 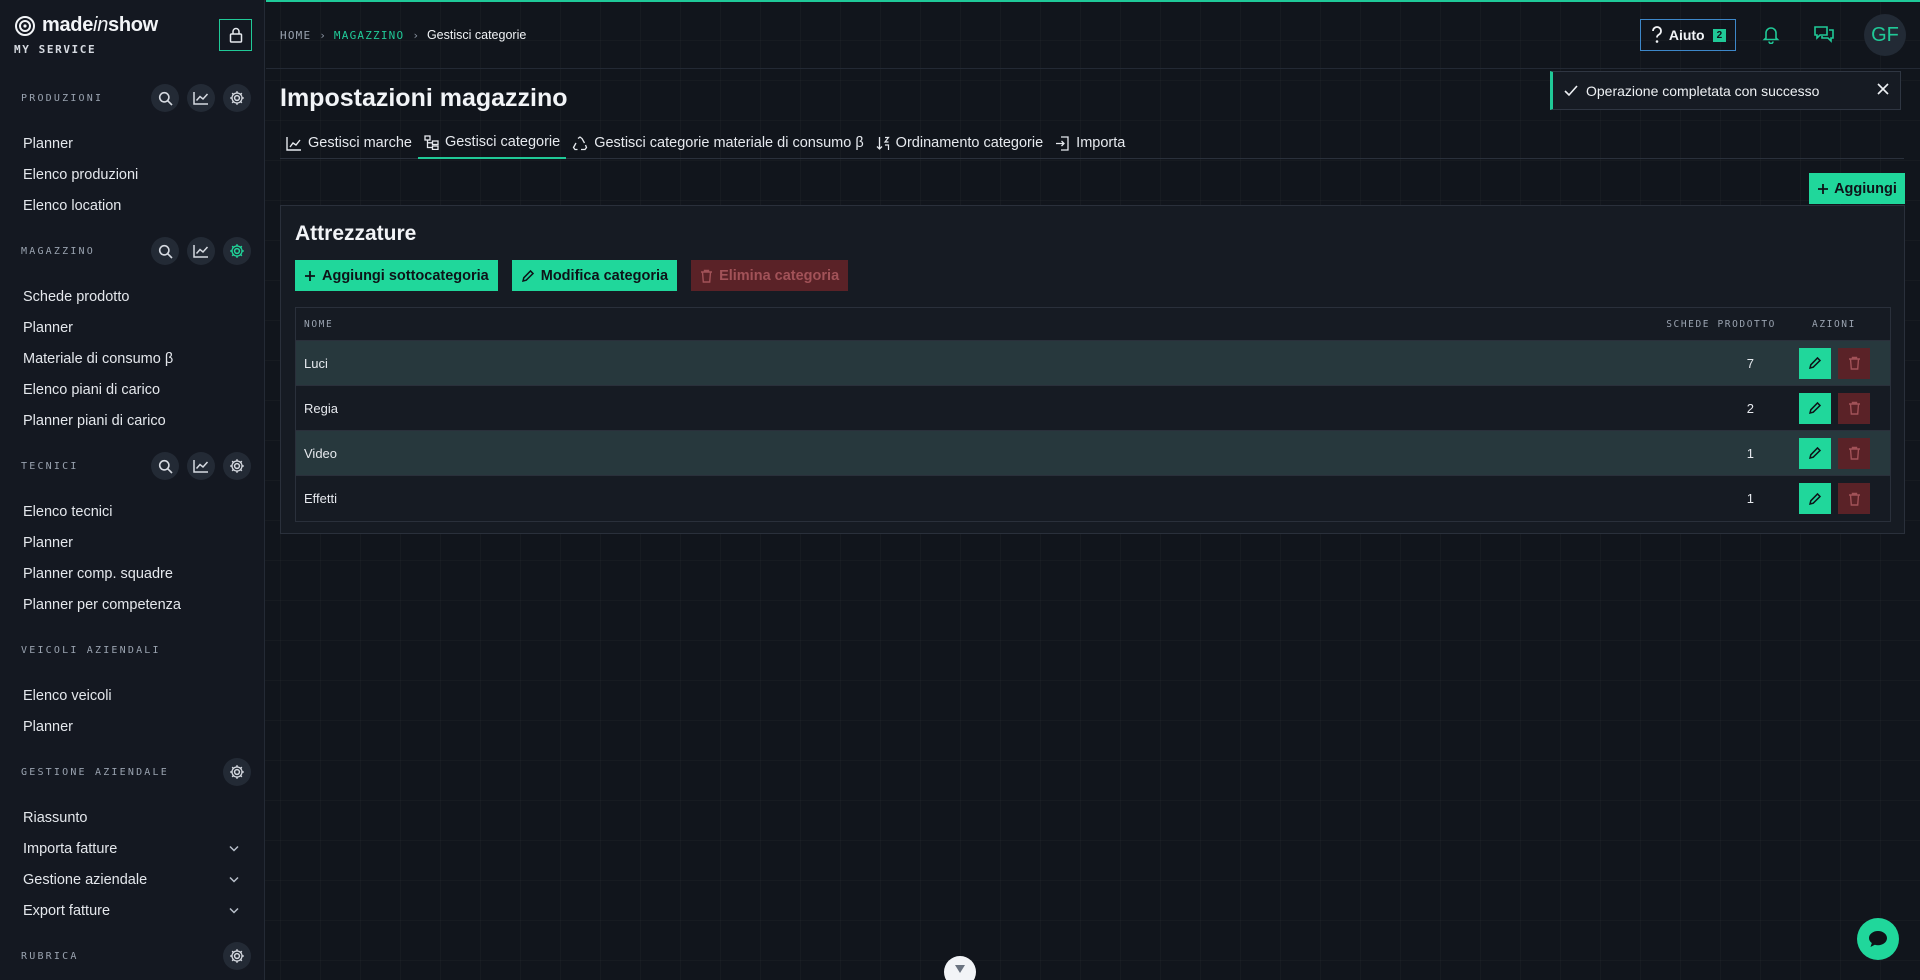 What do you see at coordinates (136, 573) in the screenshot?
I see `sidebar-item: Planner comp. squadre` at bounding box center [136, 573].